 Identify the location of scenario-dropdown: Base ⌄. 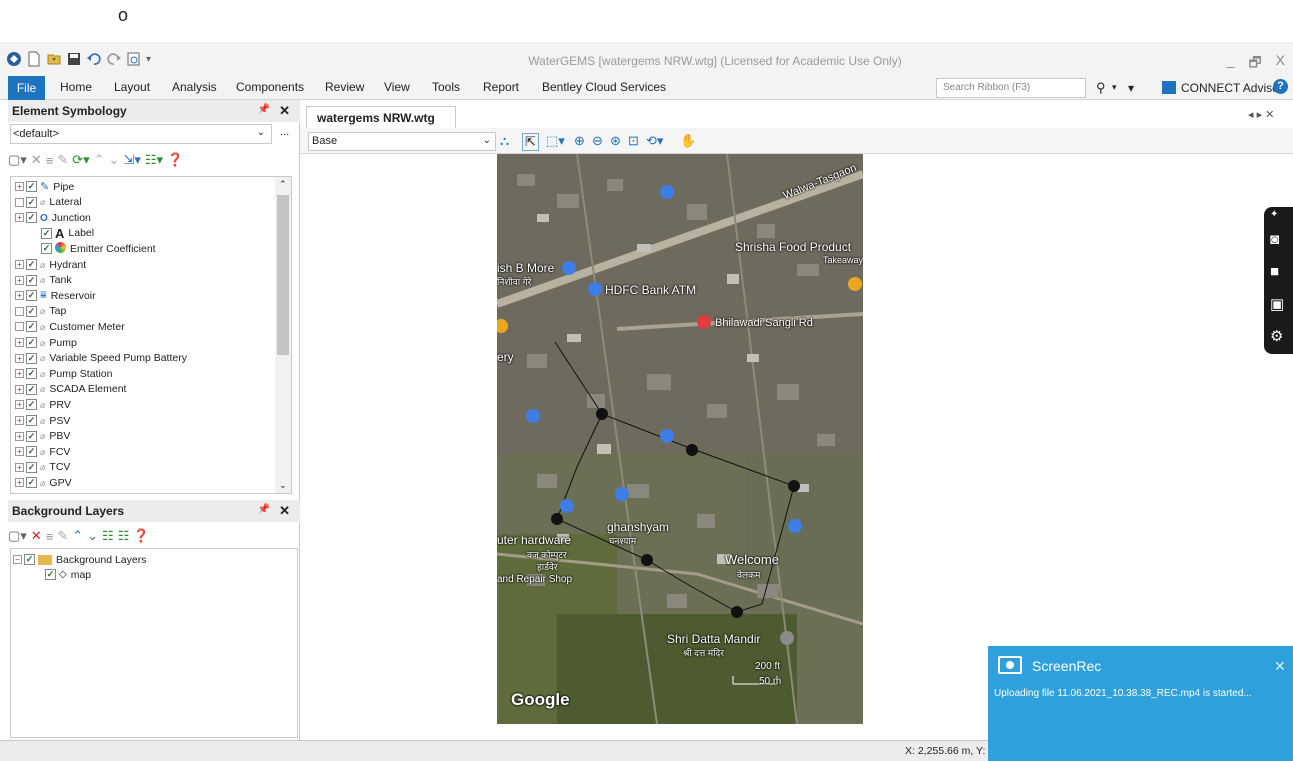
(402, 141).